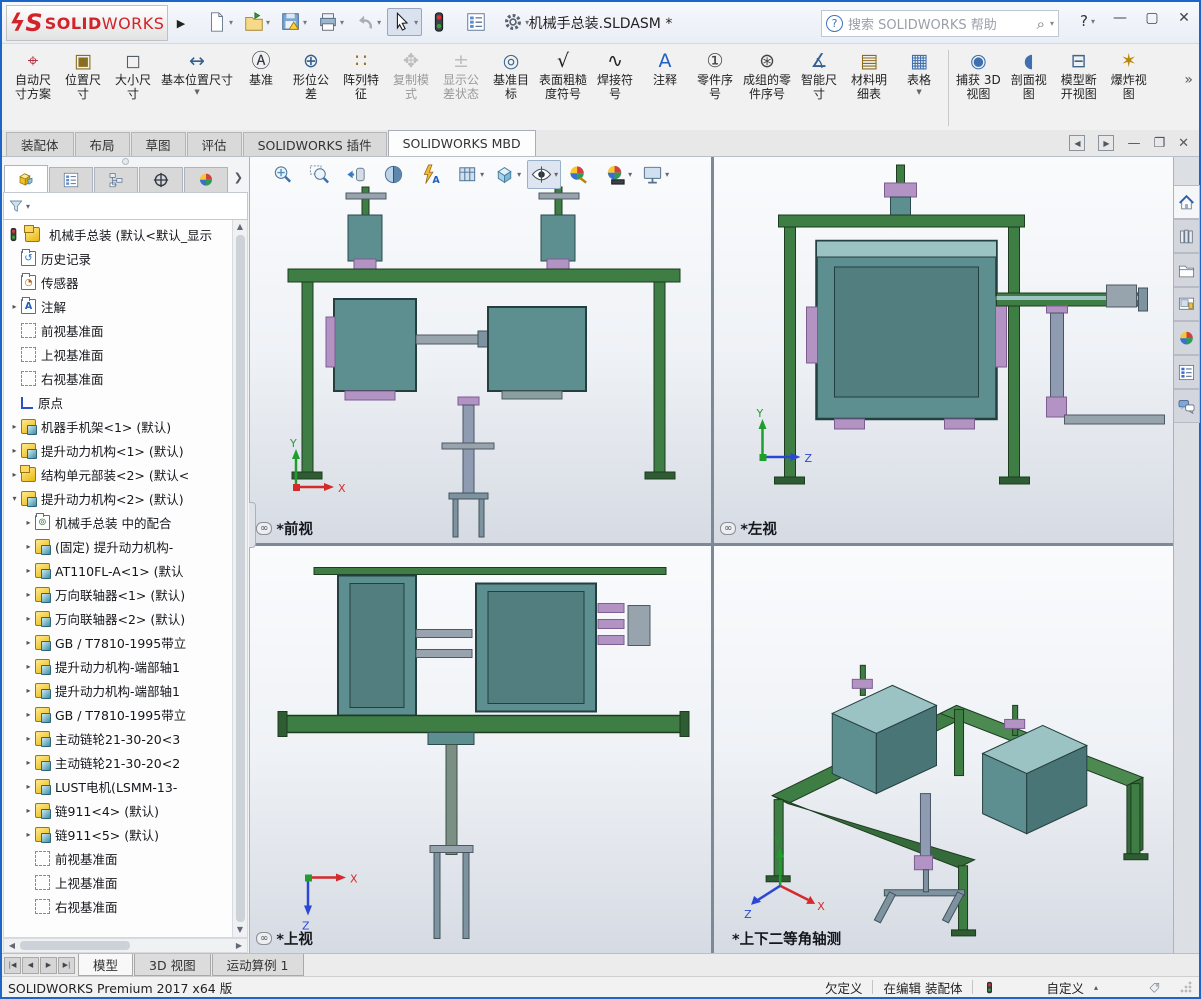  Describe the element at coordinates (1065, 987) in the screenshot. I see `custom-status-text: 自定义` at that location.